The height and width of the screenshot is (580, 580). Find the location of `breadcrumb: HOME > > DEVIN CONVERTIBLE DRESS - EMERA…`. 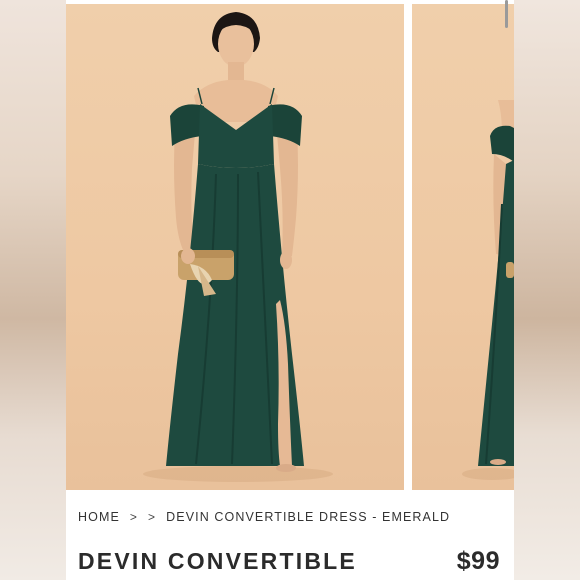

breadcrumb: HOME > > DEVIN CONVERTIBLE DRESS - EMERA… is located at coordinates (264, 517).